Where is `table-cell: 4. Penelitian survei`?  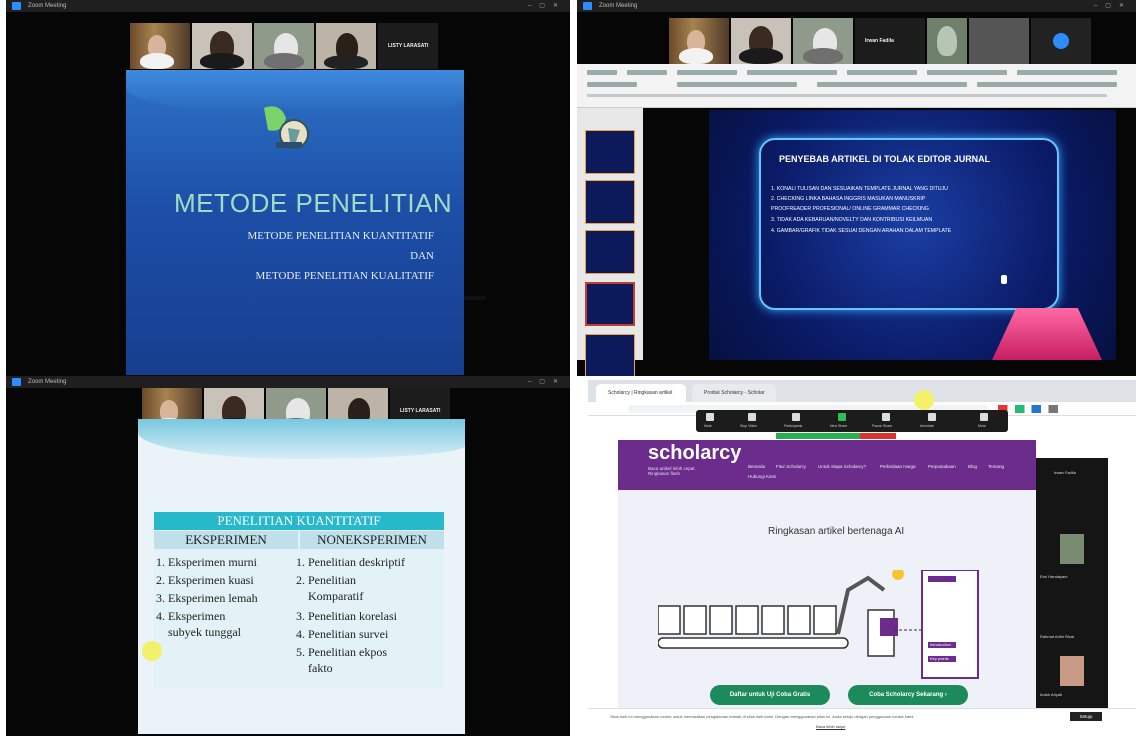 table-cell: 4. Penelitian survei is located at coordinates (342, 634).